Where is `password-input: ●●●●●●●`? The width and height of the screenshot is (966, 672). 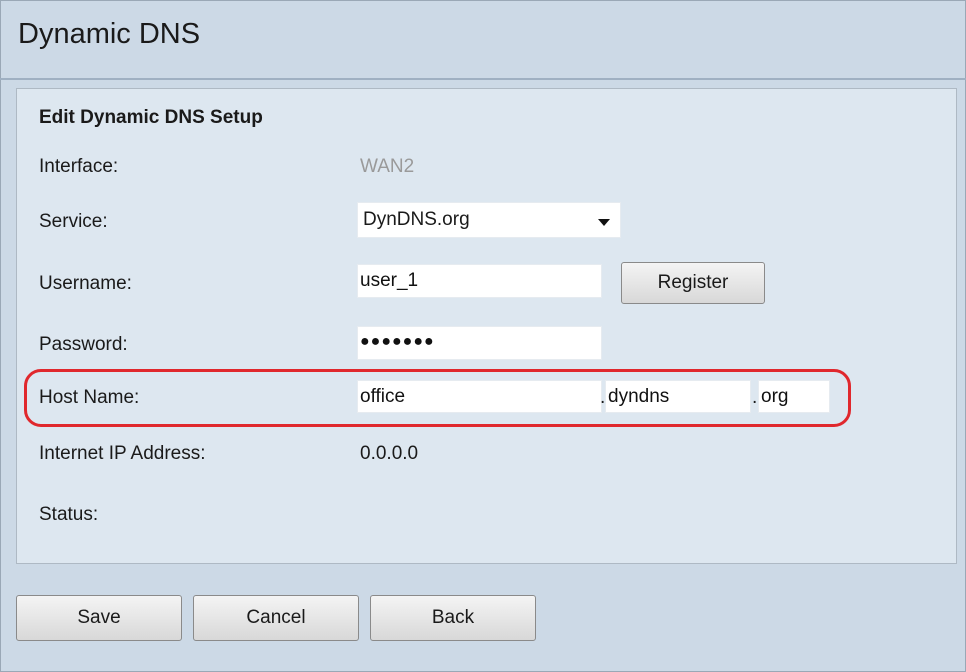 password-input: ●●●●●●● is located at coordinates (479, 343).